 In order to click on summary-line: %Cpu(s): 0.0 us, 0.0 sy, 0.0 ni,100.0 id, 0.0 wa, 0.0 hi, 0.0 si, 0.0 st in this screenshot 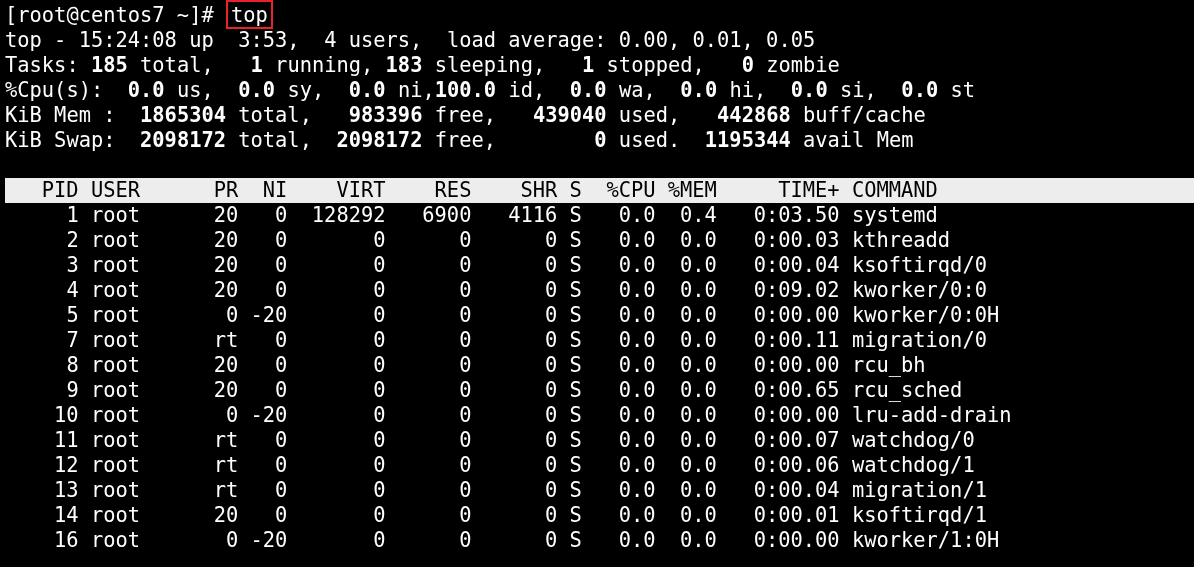, I will do `click(490, 90)`.